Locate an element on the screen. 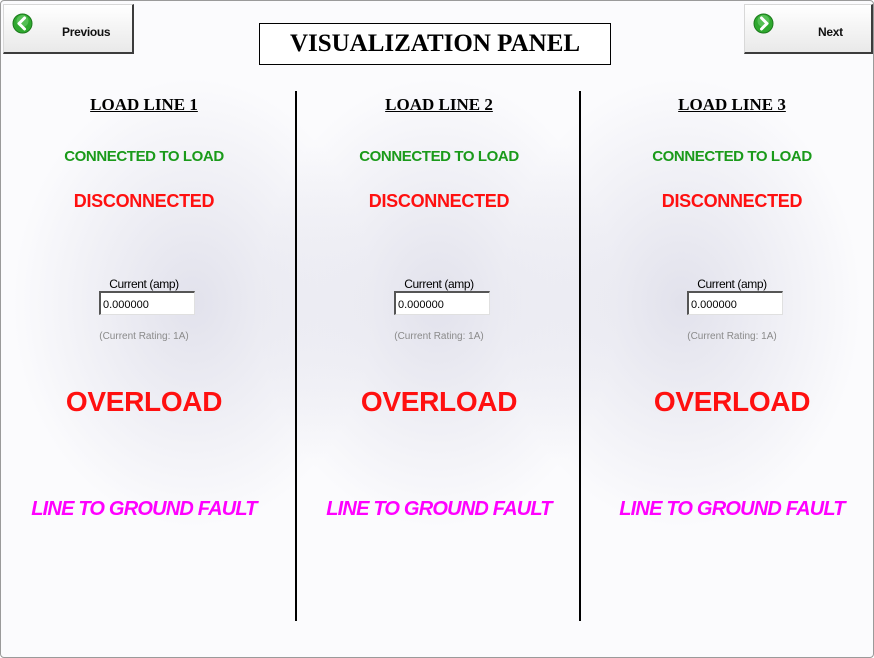  load-line-heading: LOAD LINE 3 is located at coordinates (732, 104).